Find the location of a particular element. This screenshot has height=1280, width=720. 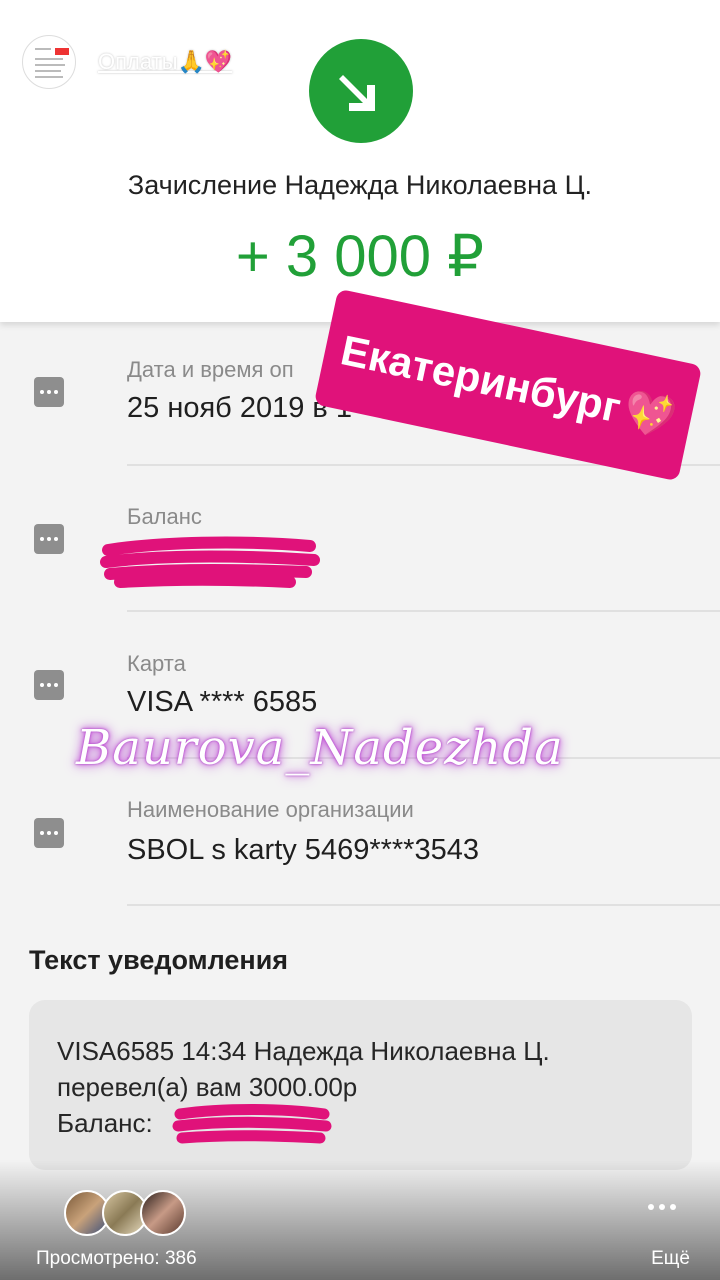

viewer-avatars is located at coordinates (125, 1213).